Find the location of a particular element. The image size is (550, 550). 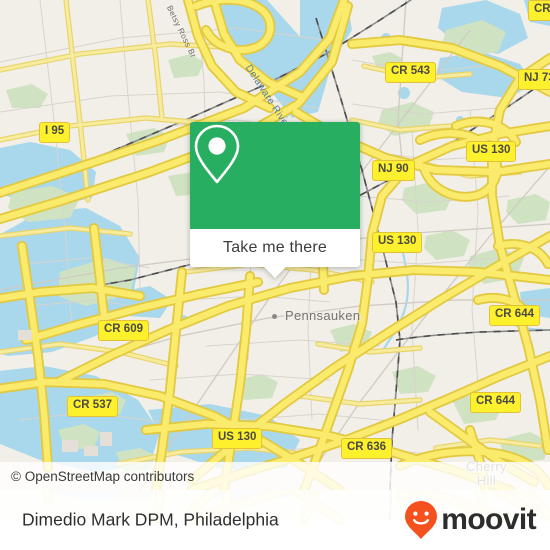

footer-bar: Dimedio Mark DPM, Philadelphia moovit is located at coordinates (275, 520).